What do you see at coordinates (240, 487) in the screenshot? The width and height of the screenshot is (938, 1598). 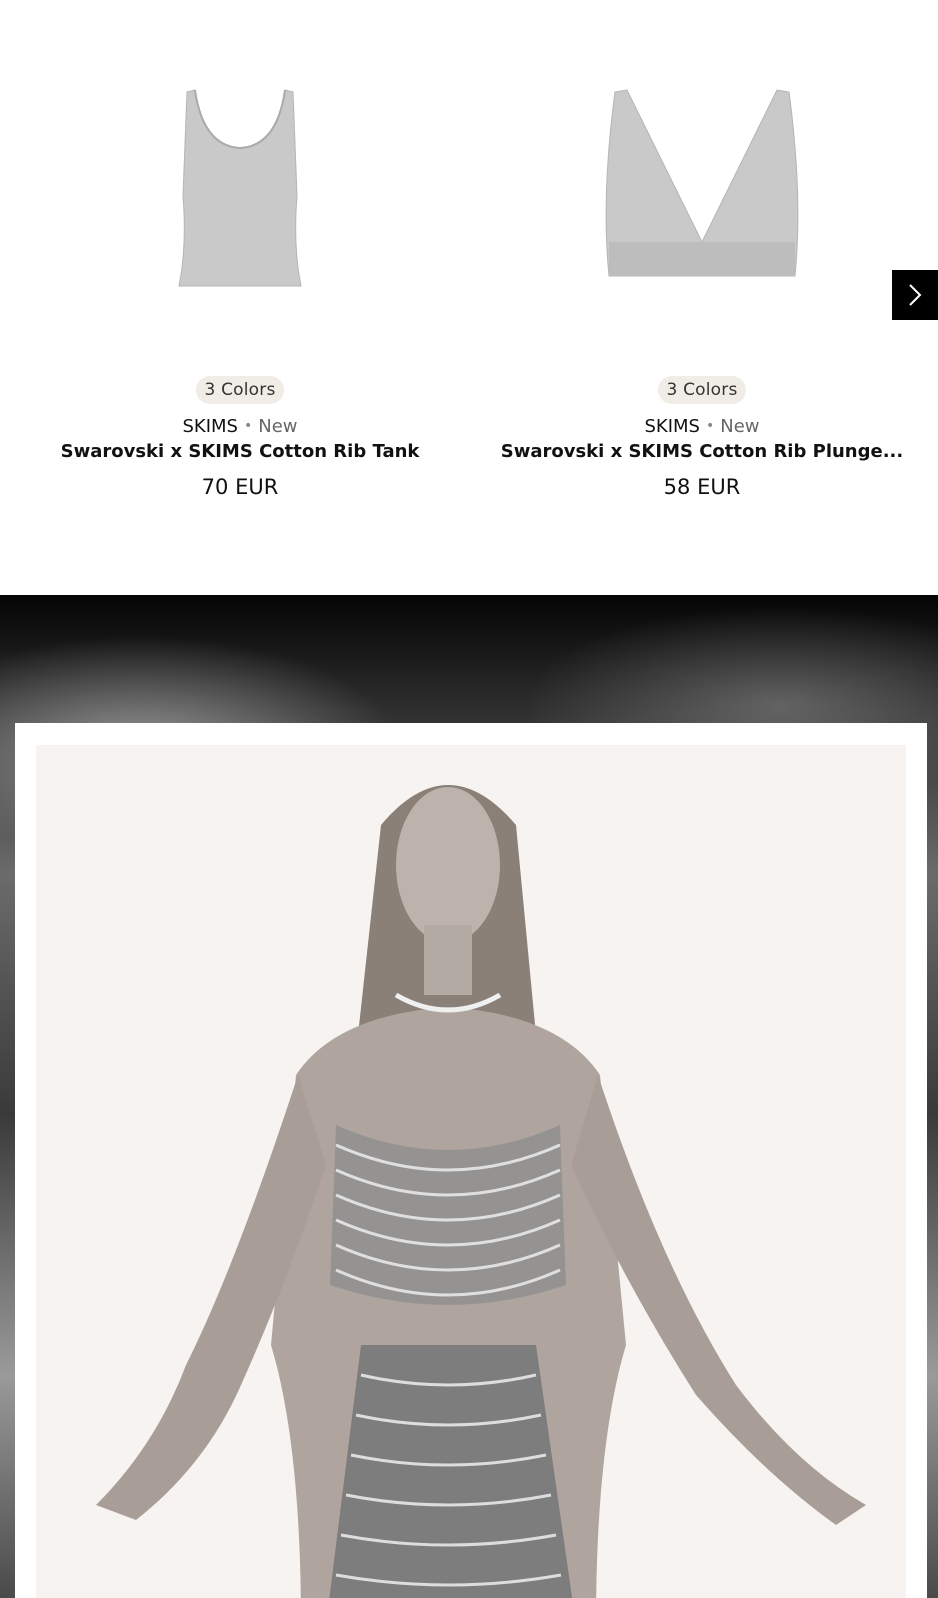 I see `product-price: 70 EUR` at bounding box center [240, 487].